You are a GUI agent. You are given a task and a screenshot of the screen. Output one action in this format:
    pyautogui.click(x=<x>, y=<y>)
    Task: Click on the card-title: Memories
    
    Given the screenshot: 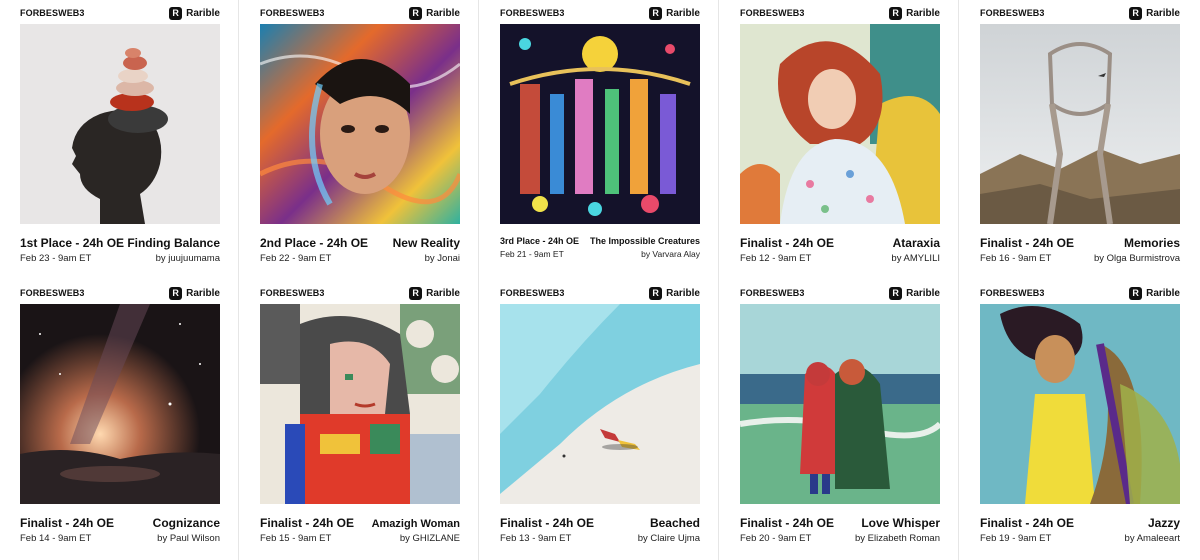 What is the action you would take?
    pyautogui.click(x=1152, y=243)
    